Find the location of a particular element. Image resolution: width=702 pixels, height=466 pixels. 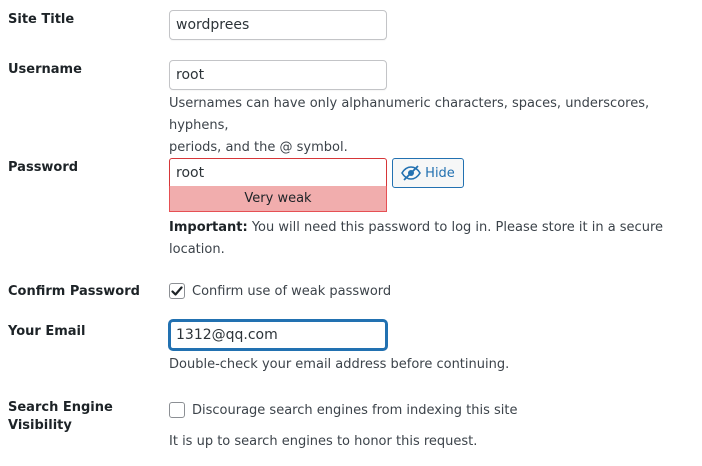

password-important-line2: location. is located at coordinates (197, 249).